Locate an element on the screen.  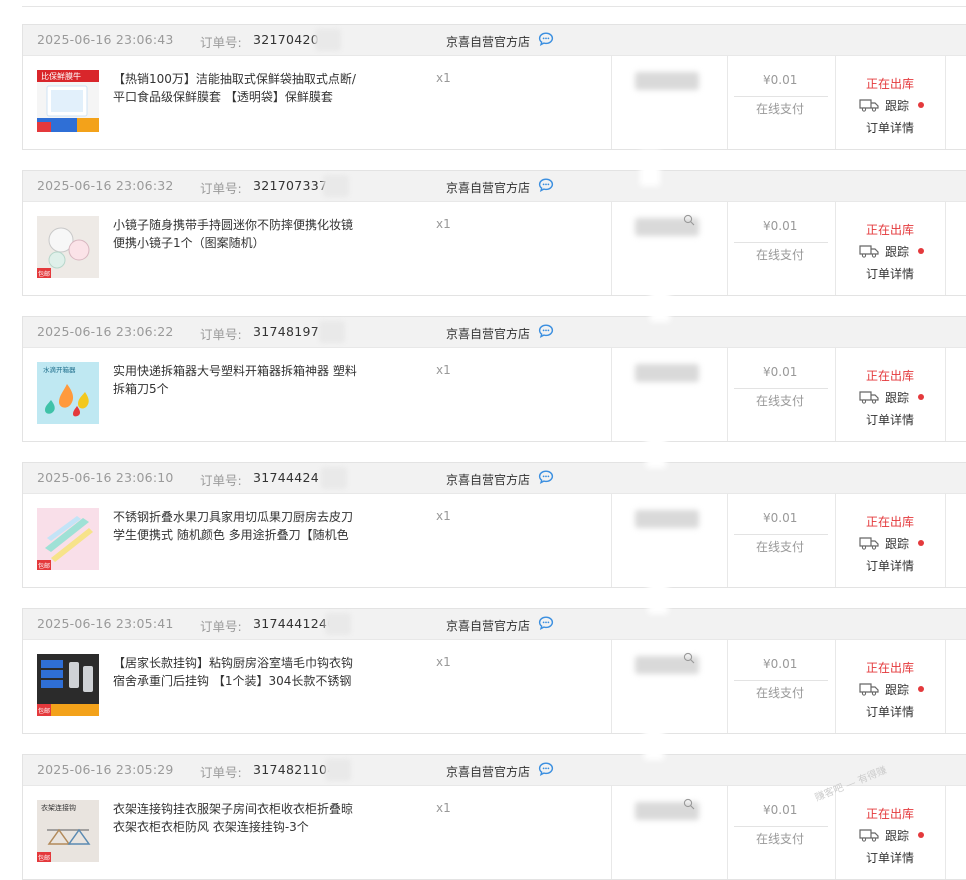
thumb-caption: 衣架连接钩 is located at coordinates (58, 807).